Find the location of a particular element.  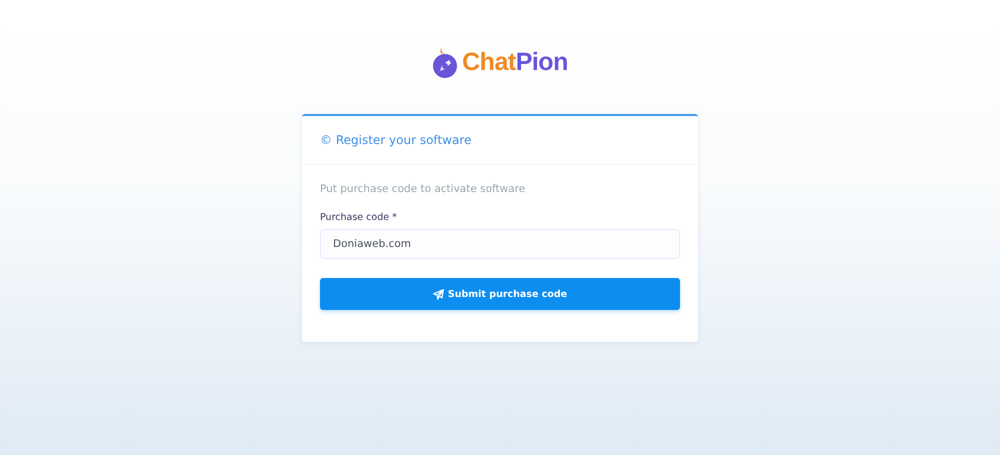

flame-logo-icon is located at coordinates (445, 62).